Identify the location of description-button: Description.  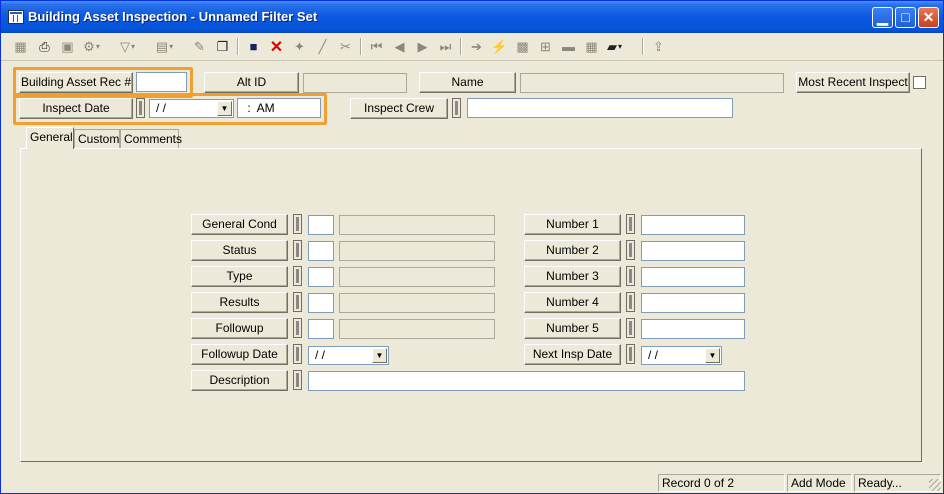
(239, 380).